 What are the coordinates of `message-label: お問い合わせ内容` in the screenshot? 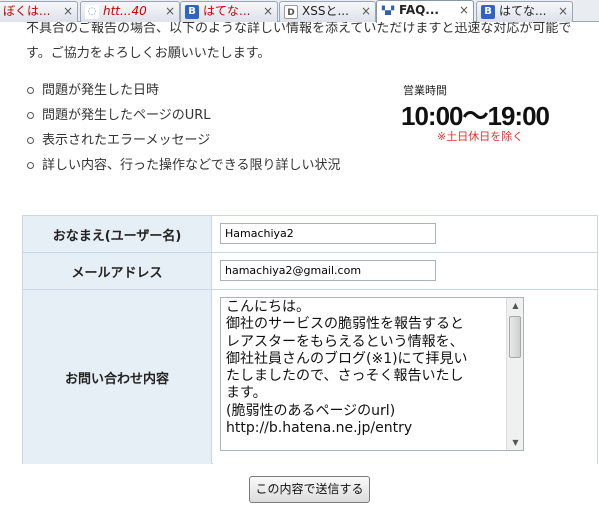 It's located at (117, 377).